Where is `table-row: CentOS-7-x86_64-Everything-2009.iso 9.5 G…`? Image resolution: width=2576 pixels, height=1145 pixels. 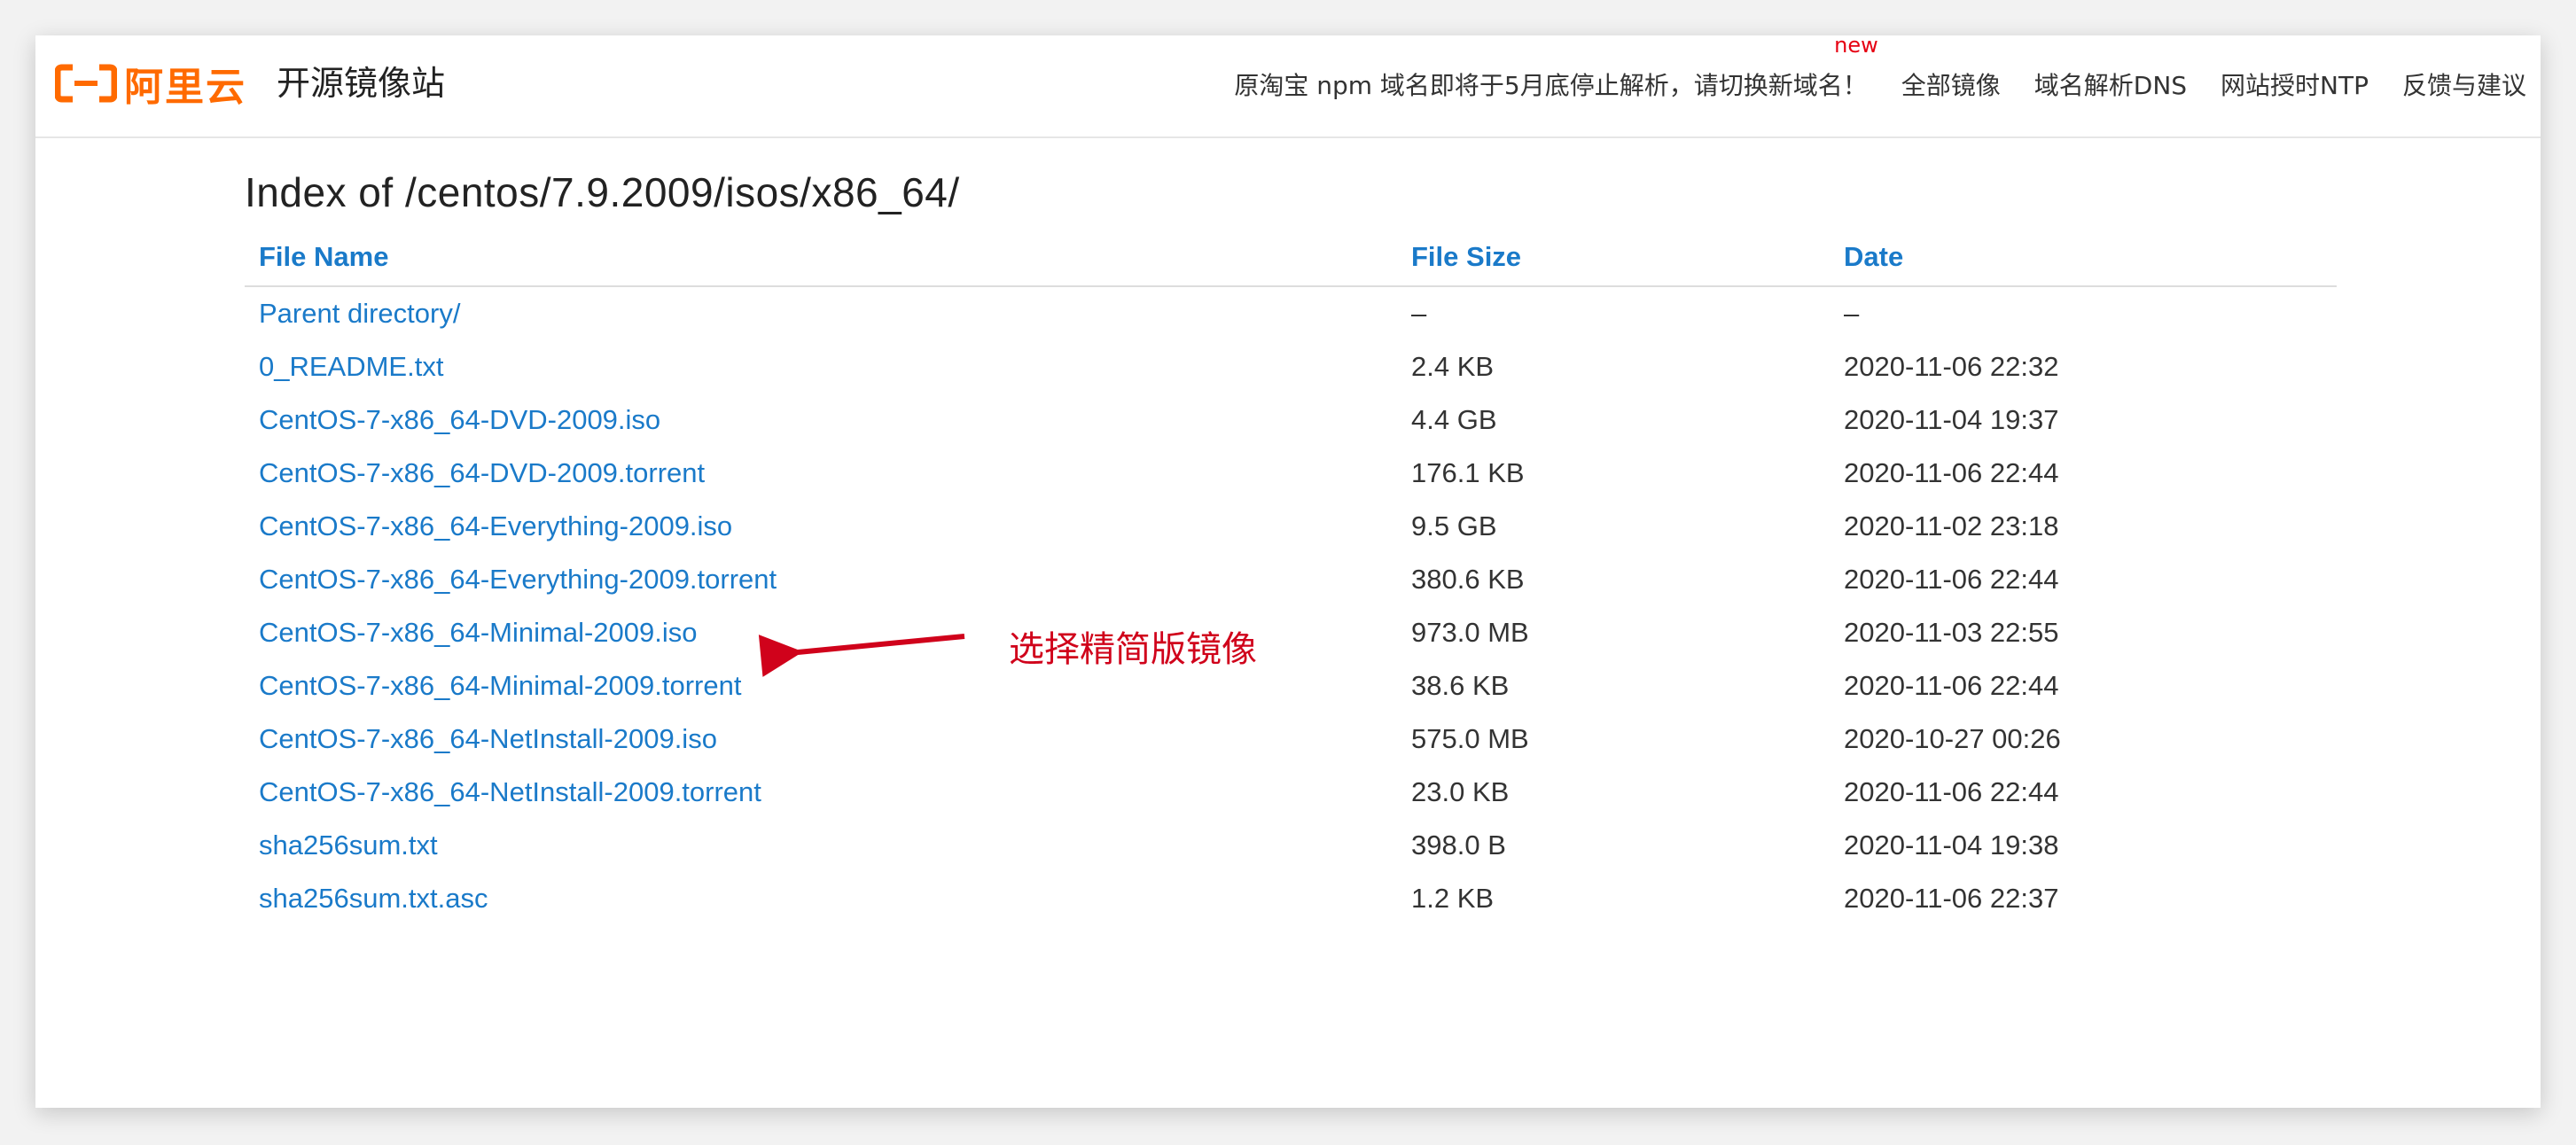 table-row: CentOS-7-x86_64-Everything-2009.iso 9.5 G… is located at coordinates (1291, 526).